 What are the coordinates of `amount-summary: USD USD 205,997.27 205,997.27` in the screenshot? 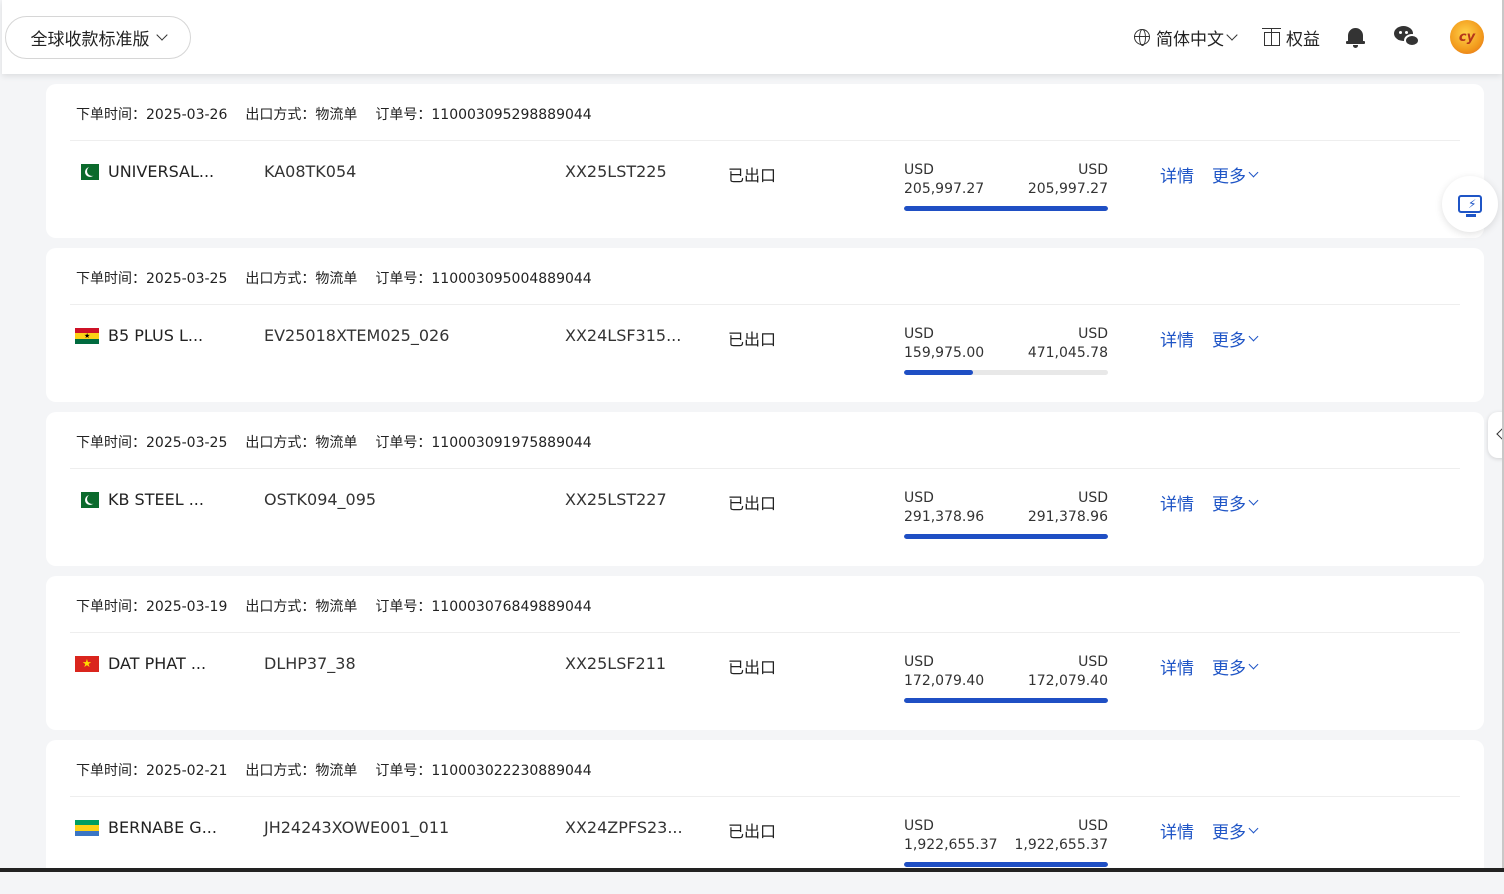 It's located at (1006, 186).